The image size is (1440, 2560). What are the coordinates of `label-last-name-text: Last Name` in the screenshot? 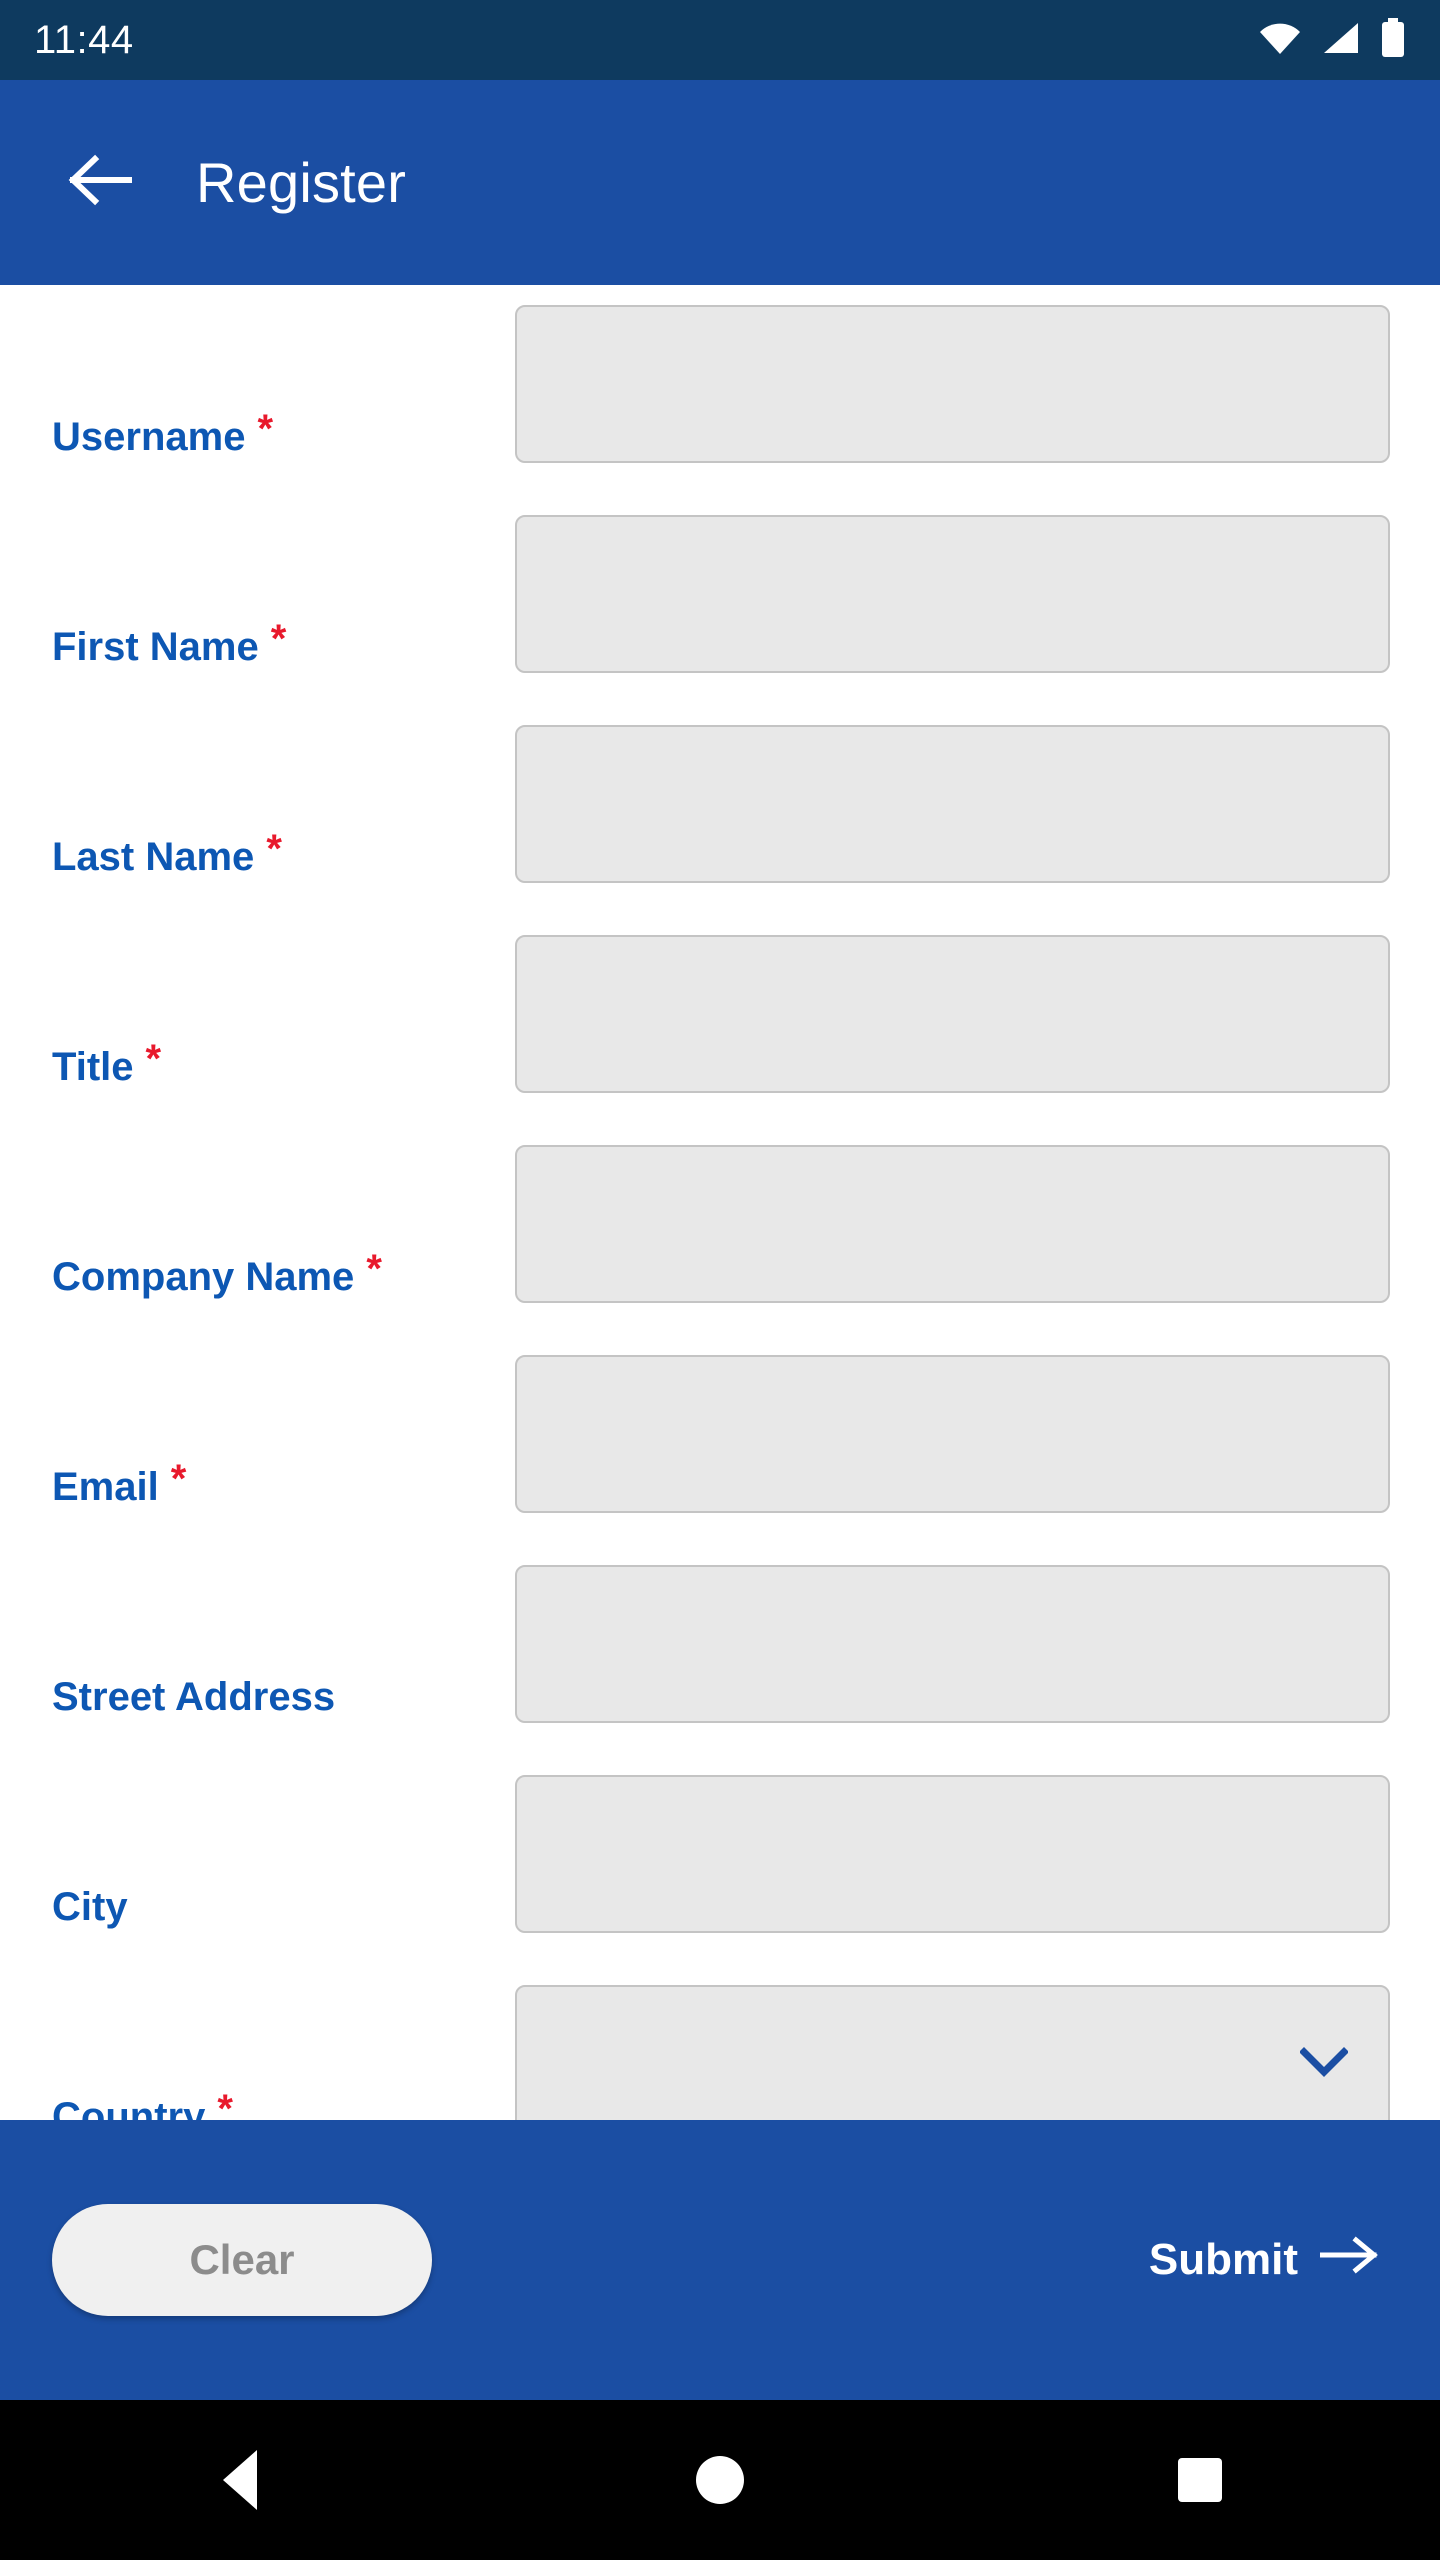 It's located at (153, 857).